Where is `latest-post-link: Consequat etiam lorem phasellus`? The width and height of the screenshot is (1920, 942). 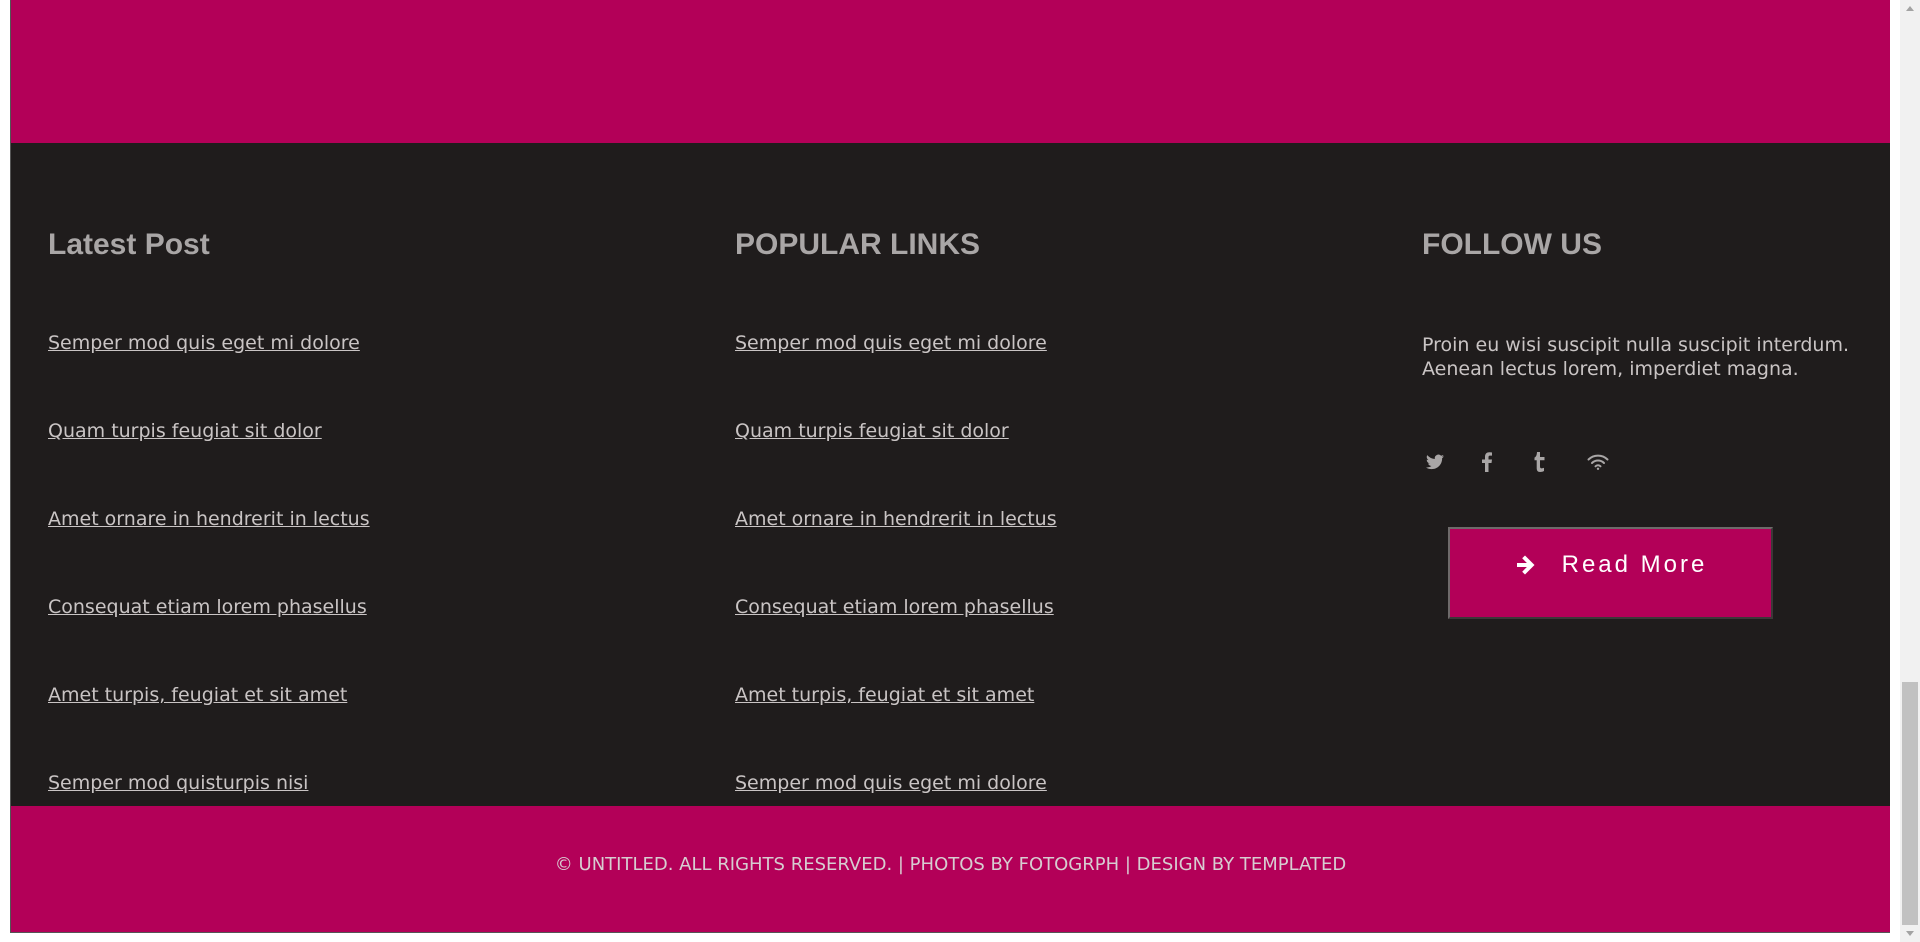 latest-post-link: Consequat etiam lorem phasellus is located at coordinates (207, 607).